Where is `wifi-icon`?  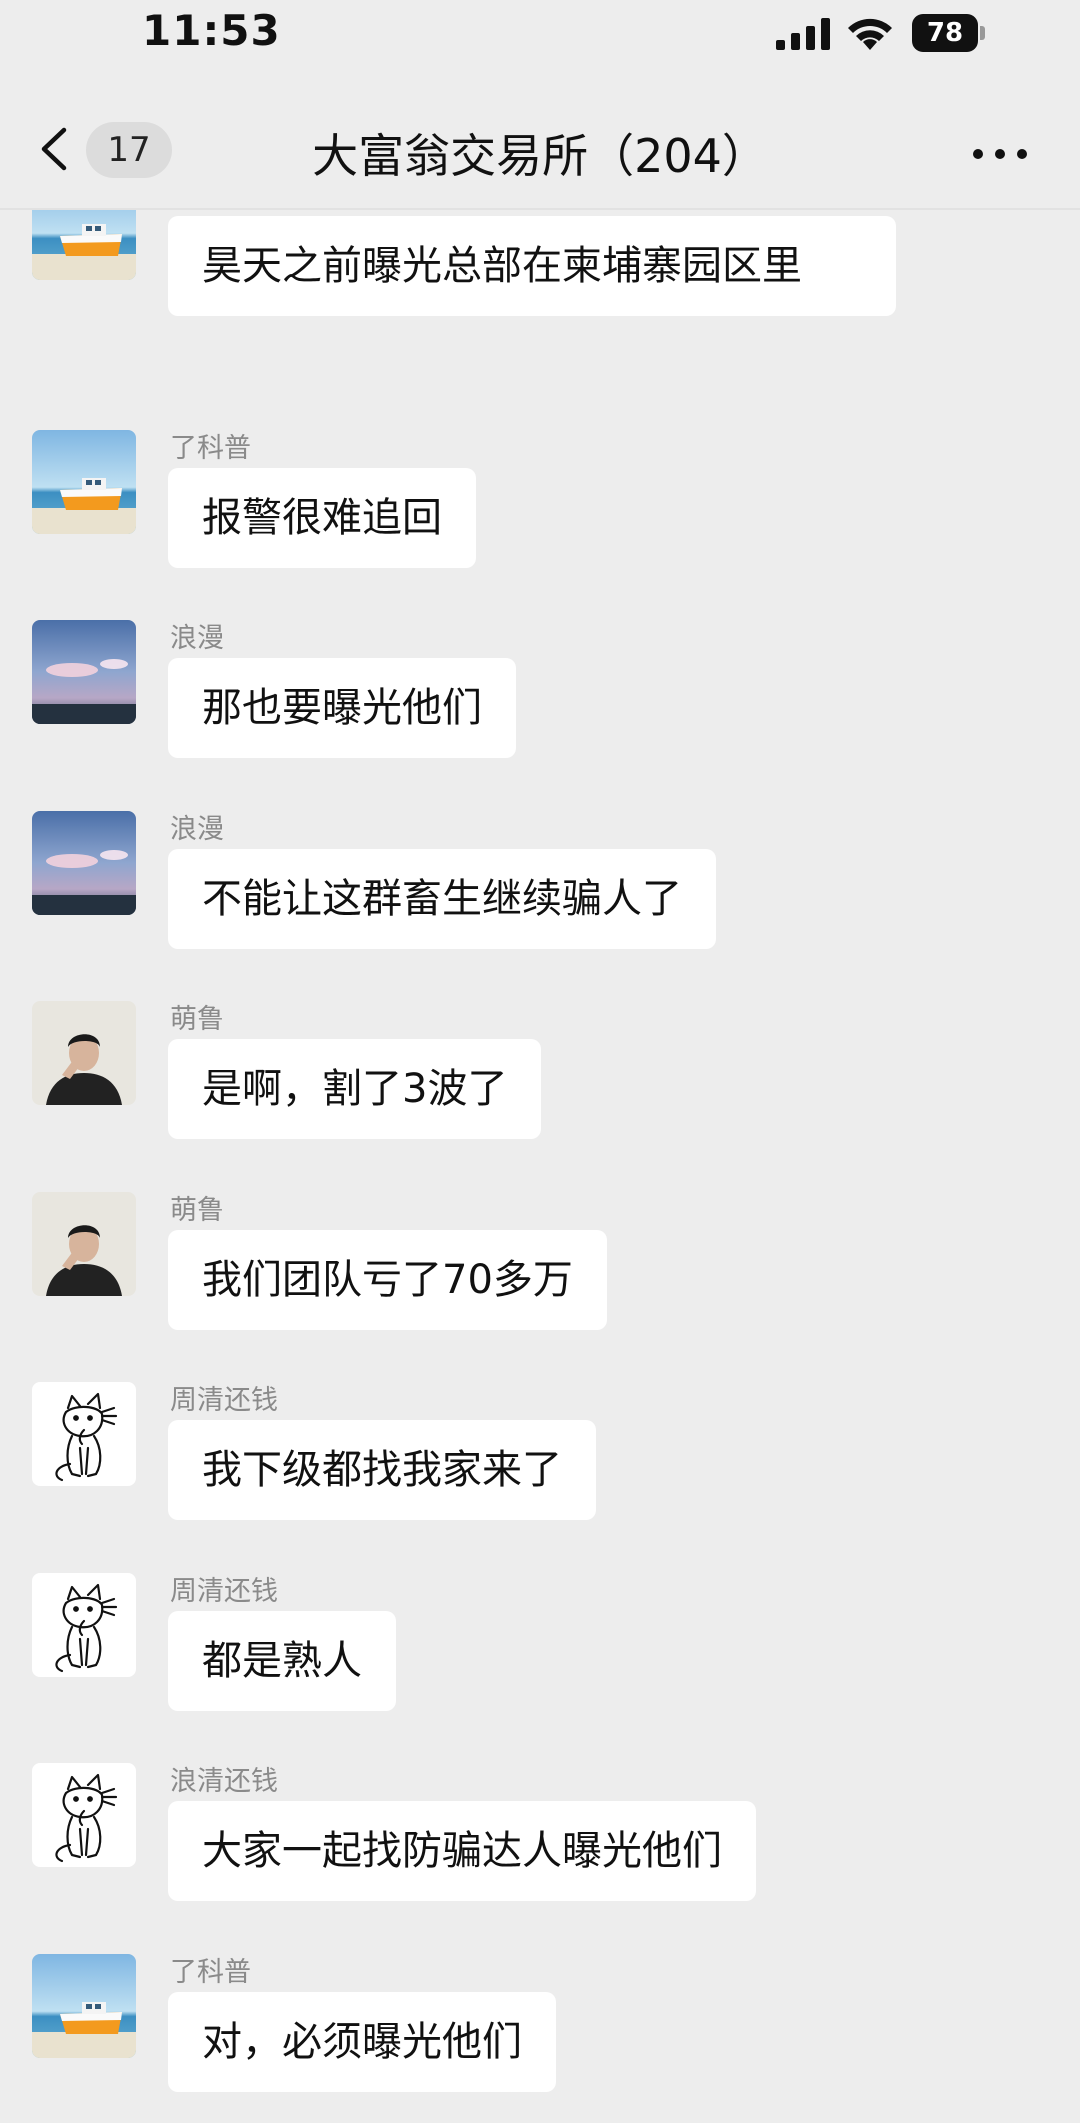 wifi-icon is located at coordinates (870, 34).